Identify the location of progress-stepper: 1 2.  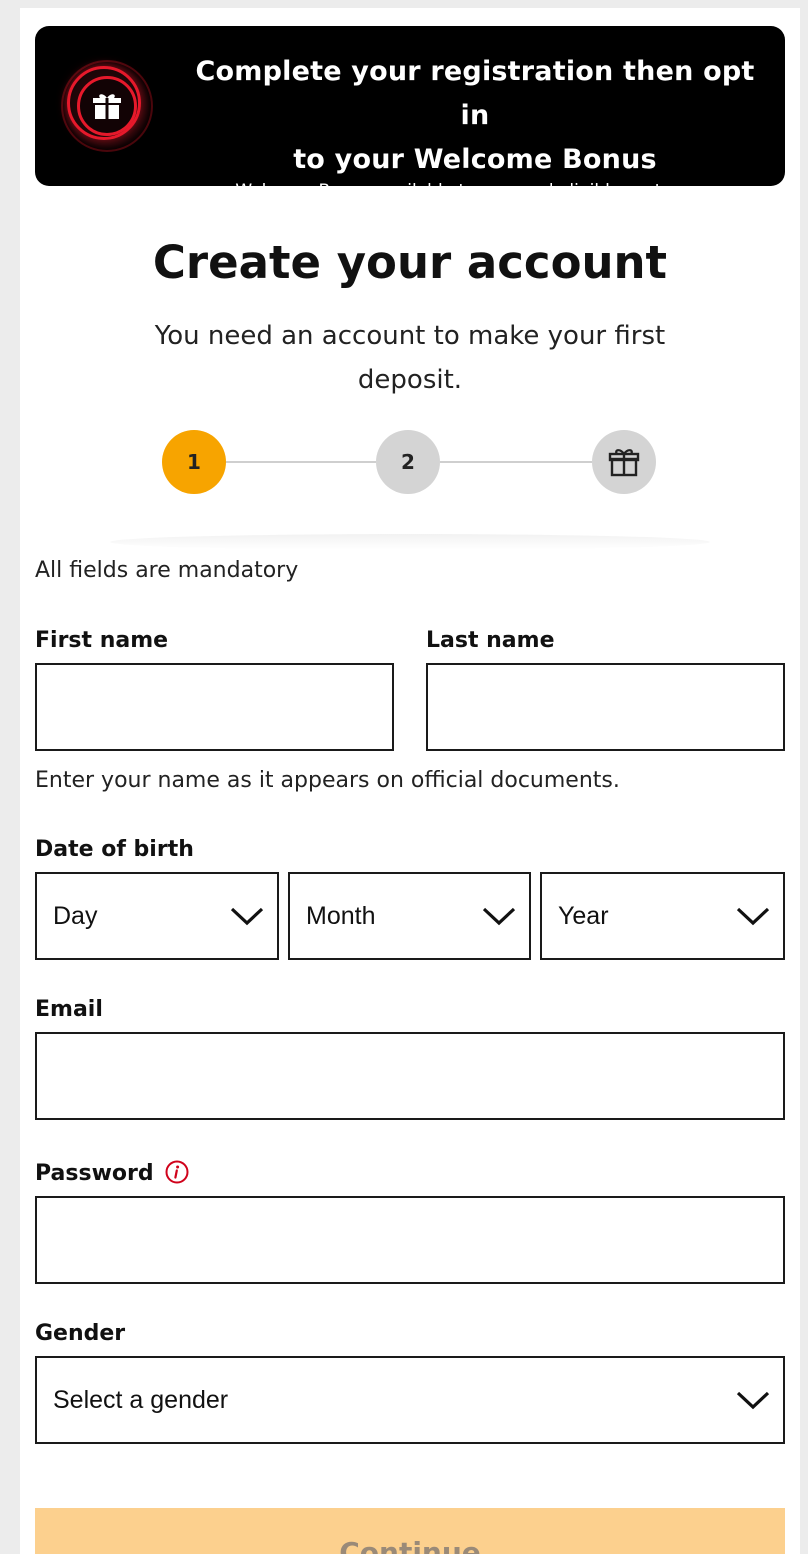
(412, 463).